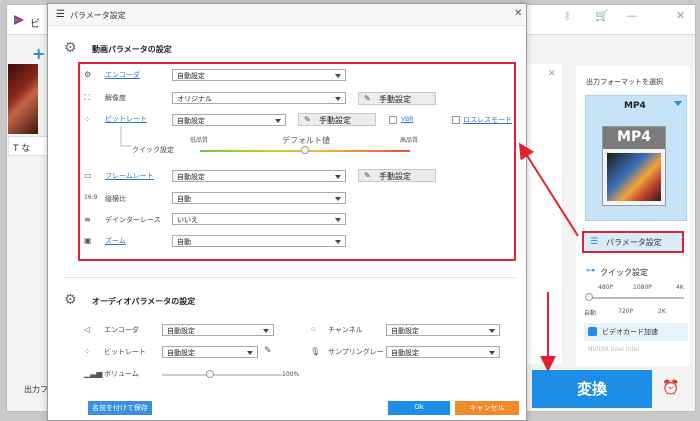  I want to click on channel-label: チャンネル, so click(345, 330).